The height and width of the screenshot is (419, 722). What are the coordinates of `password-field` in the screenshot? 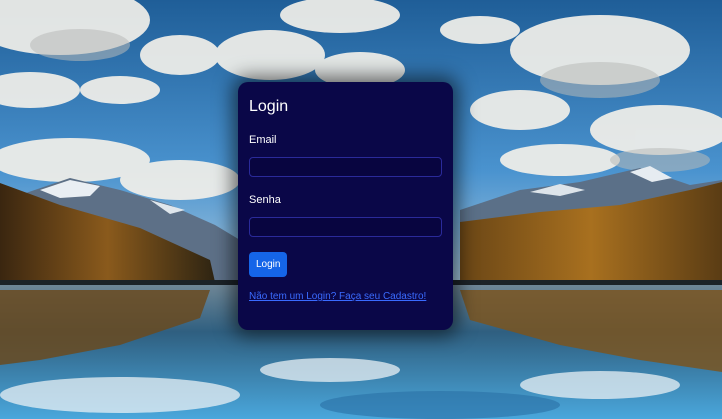 It's located at (345, 227).